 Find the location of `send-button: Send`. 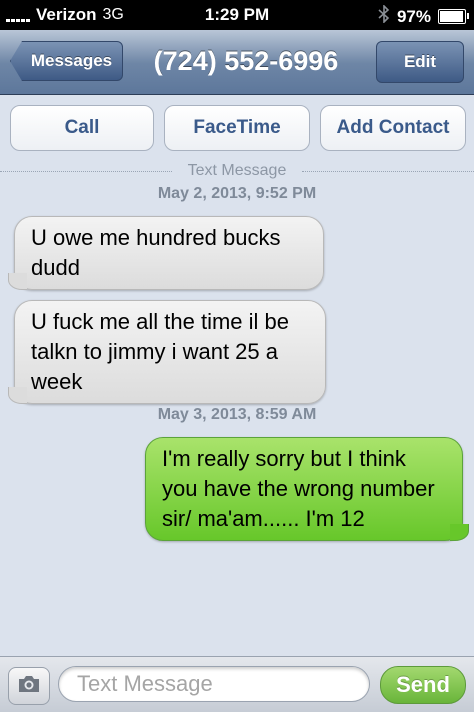

send-button: Send is located at coordinates (423, 685).